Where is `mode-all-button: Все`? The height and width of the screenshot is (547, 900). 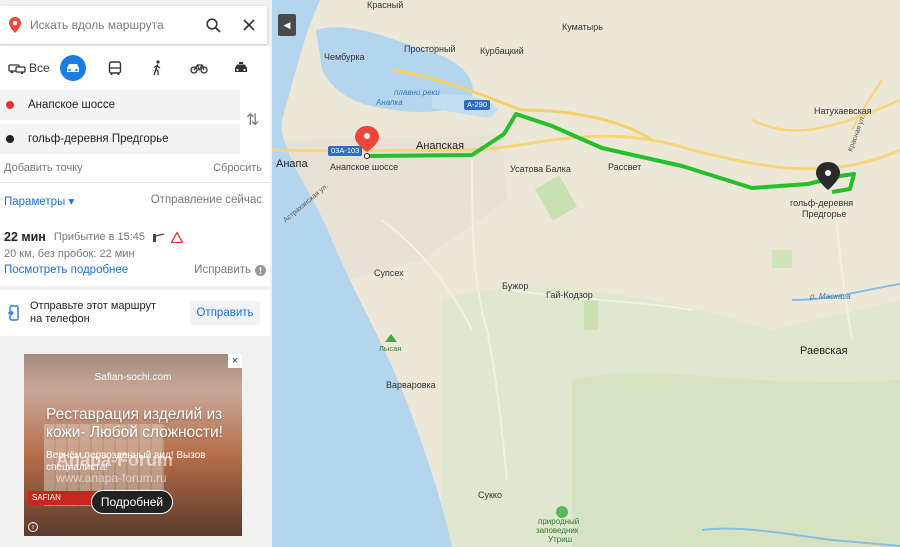
mode-all-button: Все is located at coordinates (28, 68).